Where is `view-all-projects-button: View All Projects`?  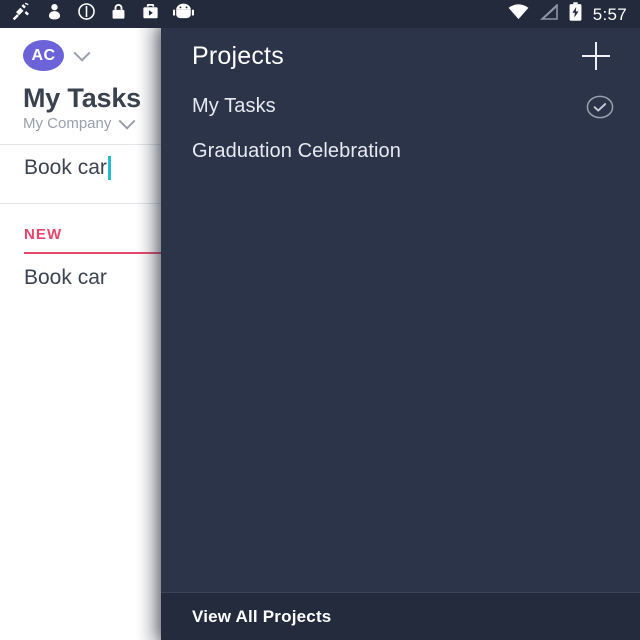 view-all-projects-button: View All Projects is located at coordinates (400, 616).